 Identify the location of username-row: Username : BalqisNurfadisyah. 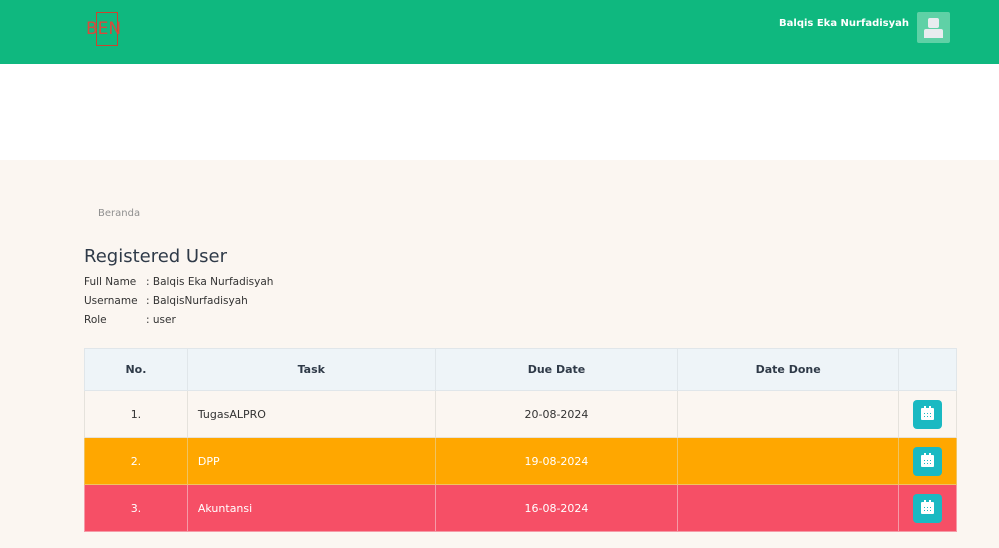
(166, 301).